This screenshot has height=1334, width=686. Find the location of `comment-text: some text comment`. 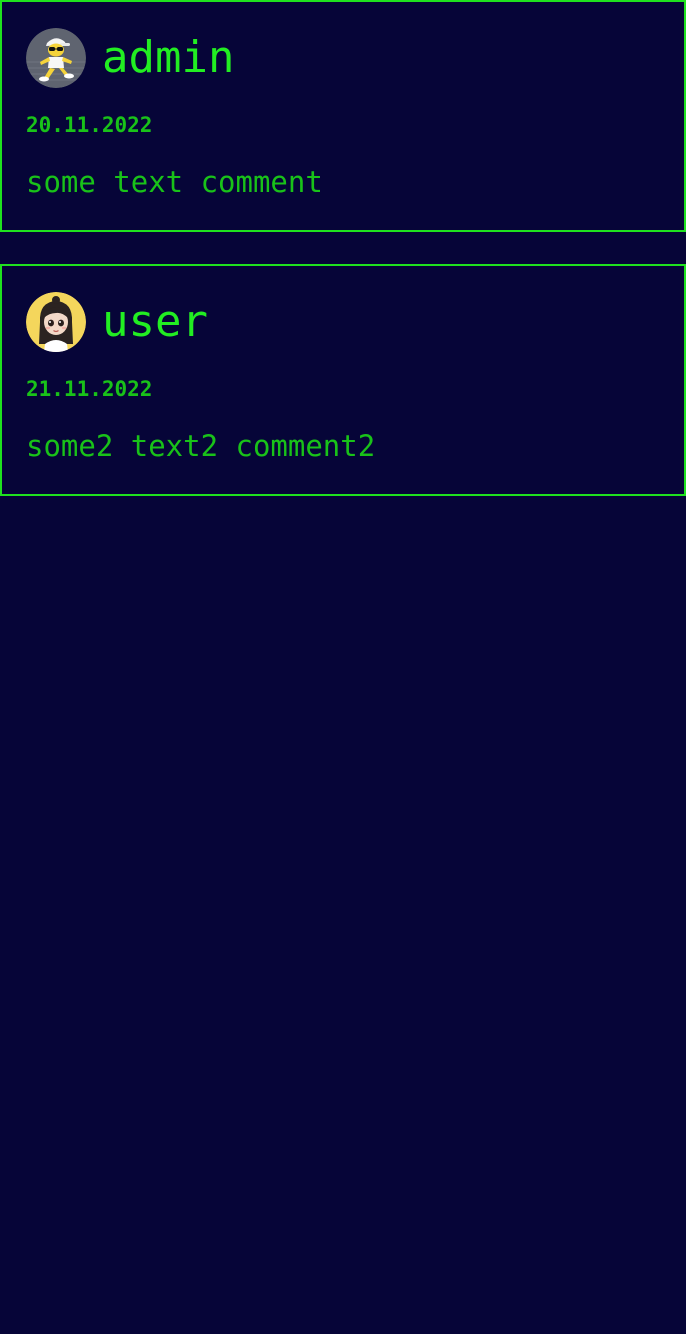

comment-text: some text comment is located at coordinates (174, 182).